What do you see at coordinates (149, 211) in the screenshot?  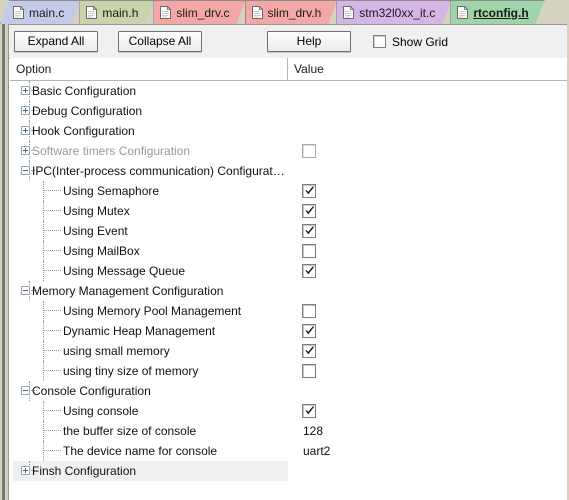 I see `tree-row-option-cell: Using Mutex` at bounding box center [149, 211].